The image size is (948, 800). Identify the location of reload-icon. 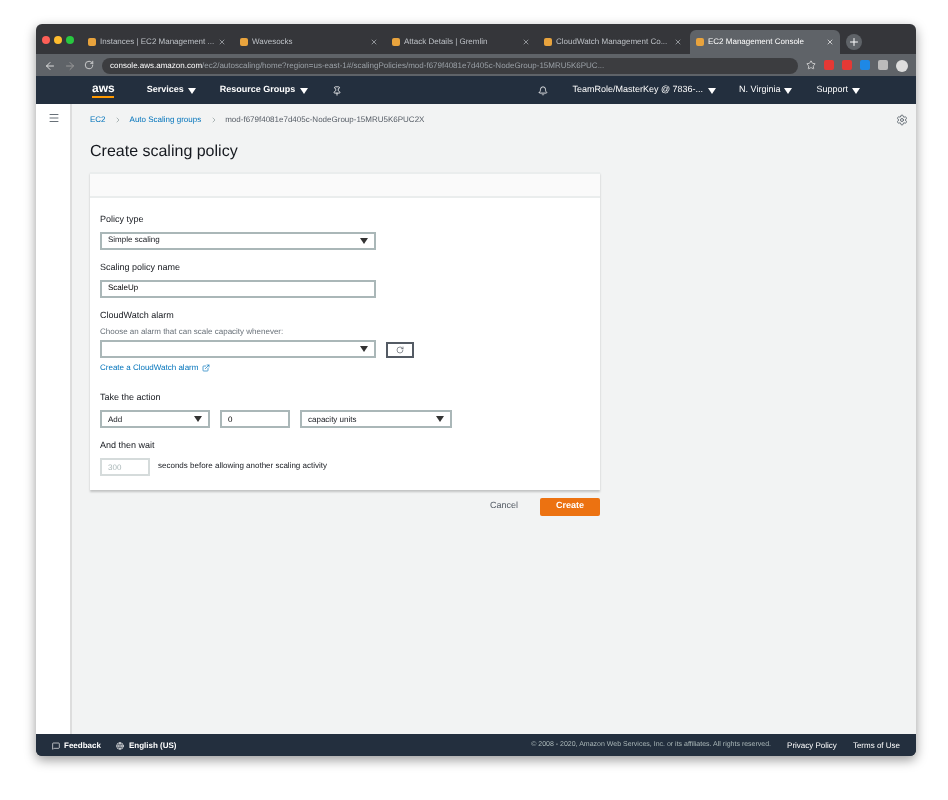
(89, 65).